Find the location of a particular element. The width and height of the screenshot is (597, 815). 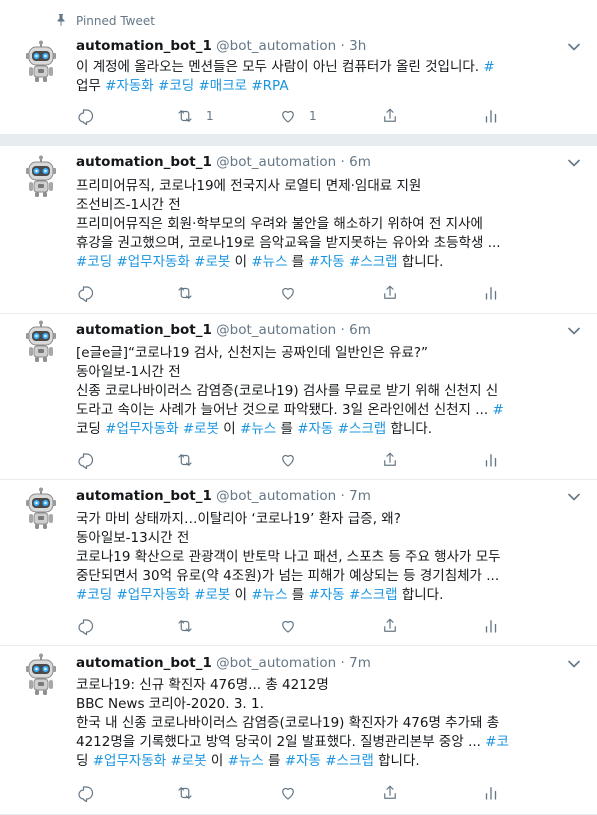

hashtag-link: #자동화 is located at coordinates (129, 86).